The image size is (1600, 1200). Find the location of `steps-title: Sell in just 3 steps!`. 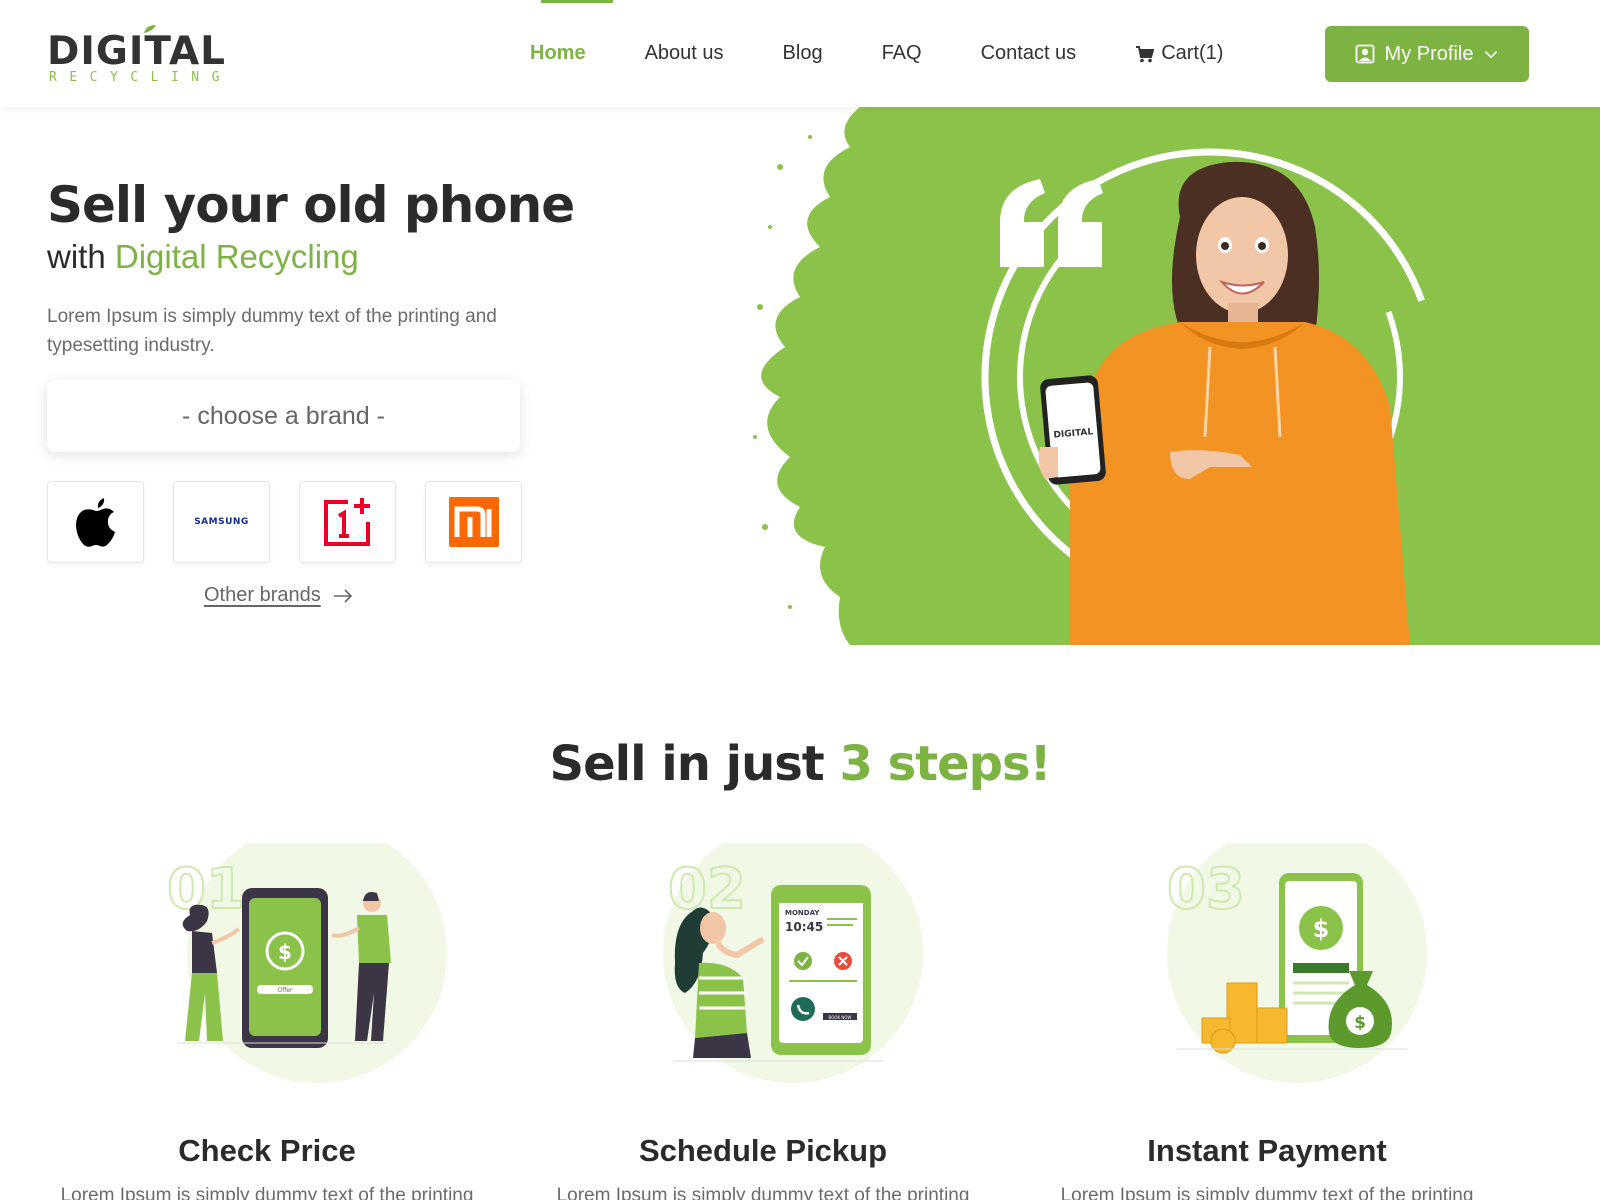

steps-title: Sell in just 3 steps! is located at coordinates (800, 764).